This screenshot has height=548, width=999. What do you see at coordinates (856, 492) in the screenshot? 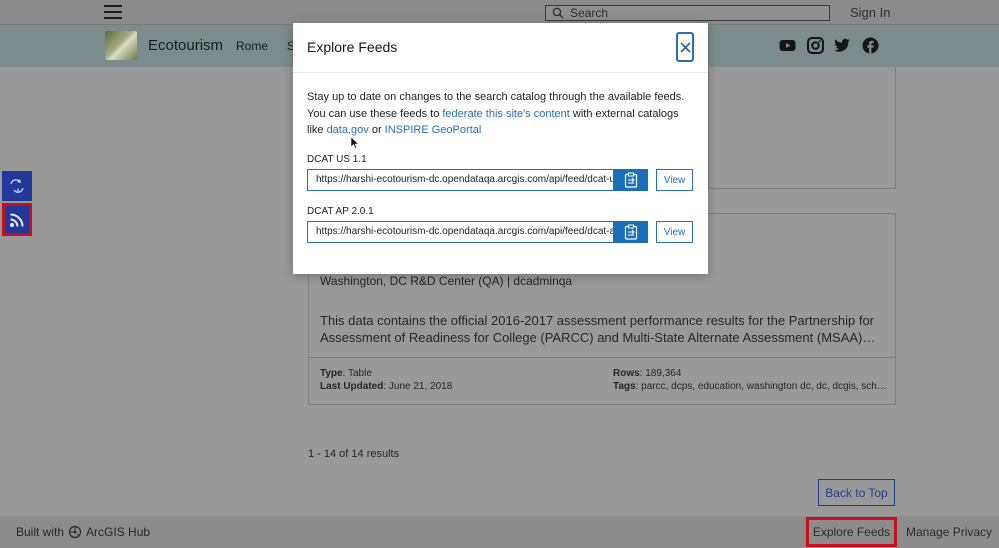
I see `back-to-top-button: Back to Top` at bounding box center [856, 492].